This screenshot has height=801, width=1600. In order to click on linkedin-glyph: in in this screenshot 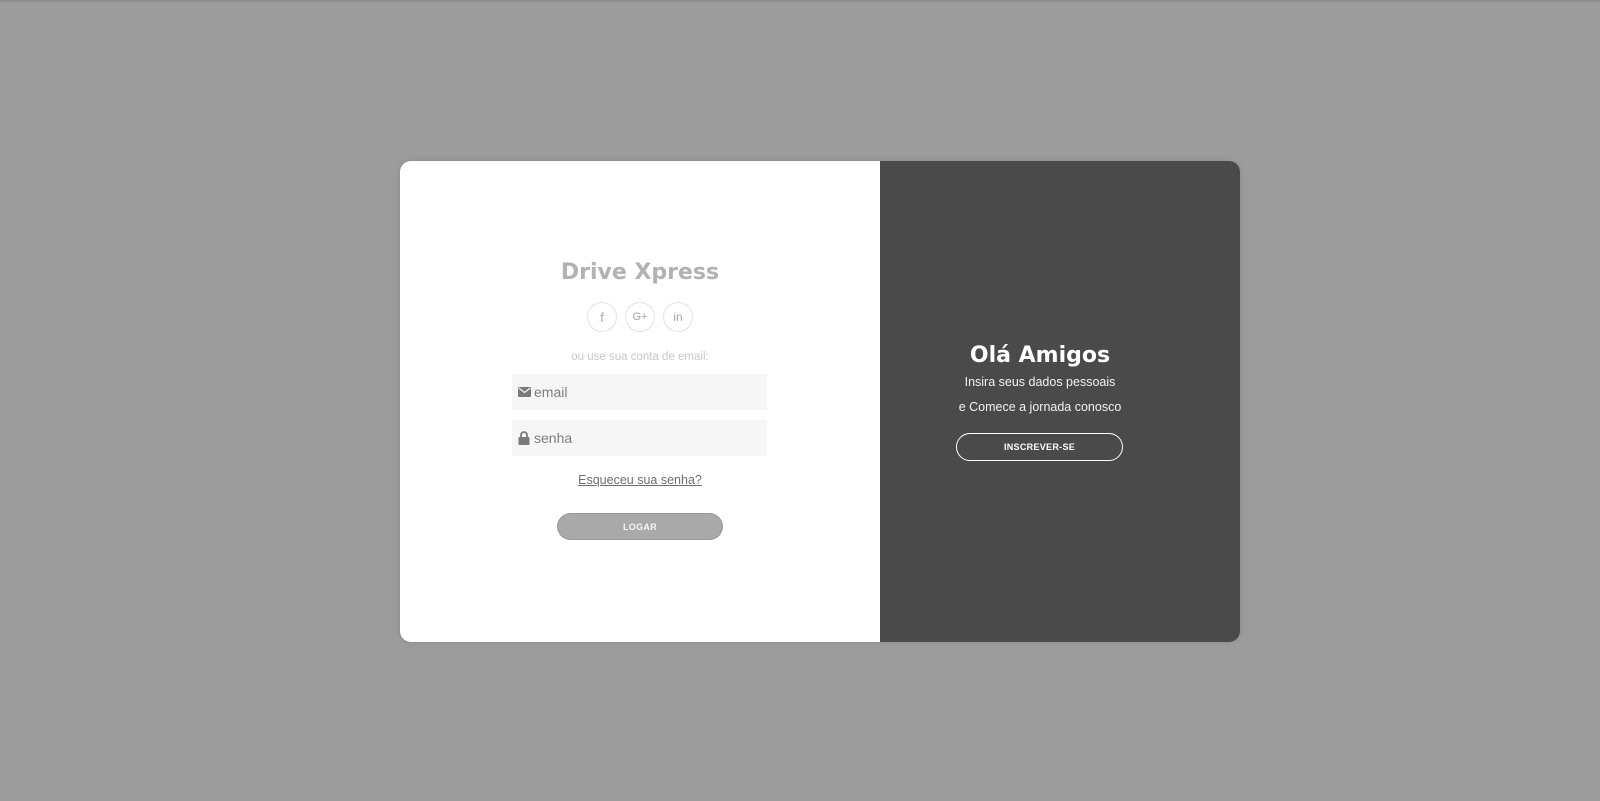, I will do `click(678, 317)`.